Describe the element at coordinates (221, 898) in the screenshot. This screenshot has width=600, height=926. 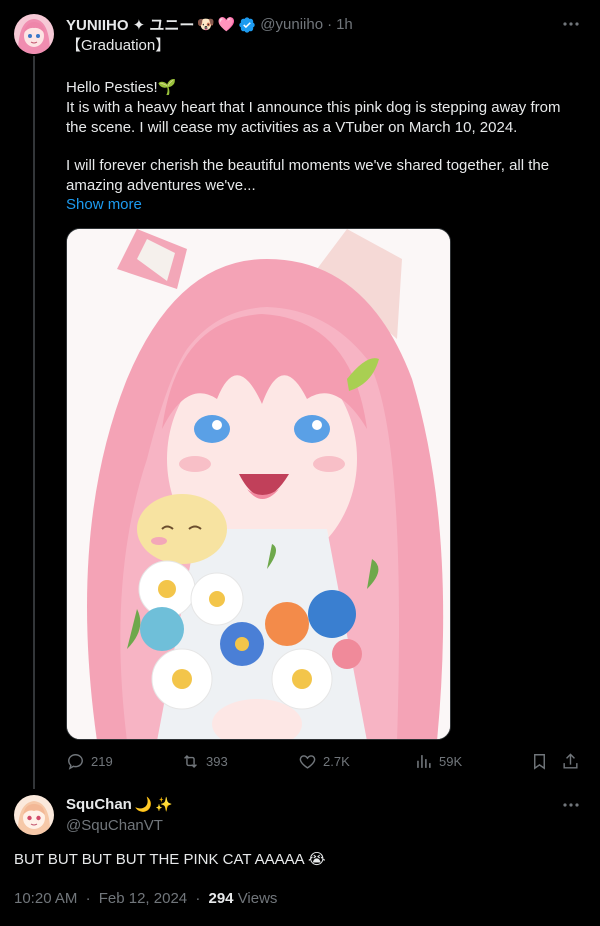
I see `reply-views-count: 294` at that location.